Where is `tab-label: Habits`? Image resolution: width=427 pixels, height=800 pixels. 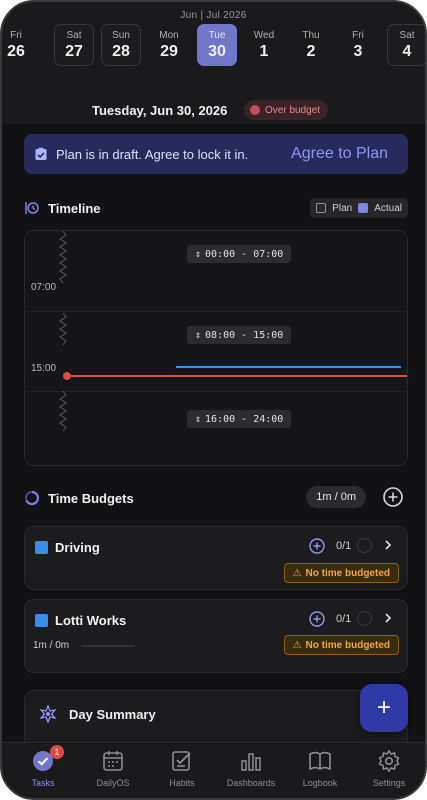
tab-label: Habits is located at coordinates (182, 783).